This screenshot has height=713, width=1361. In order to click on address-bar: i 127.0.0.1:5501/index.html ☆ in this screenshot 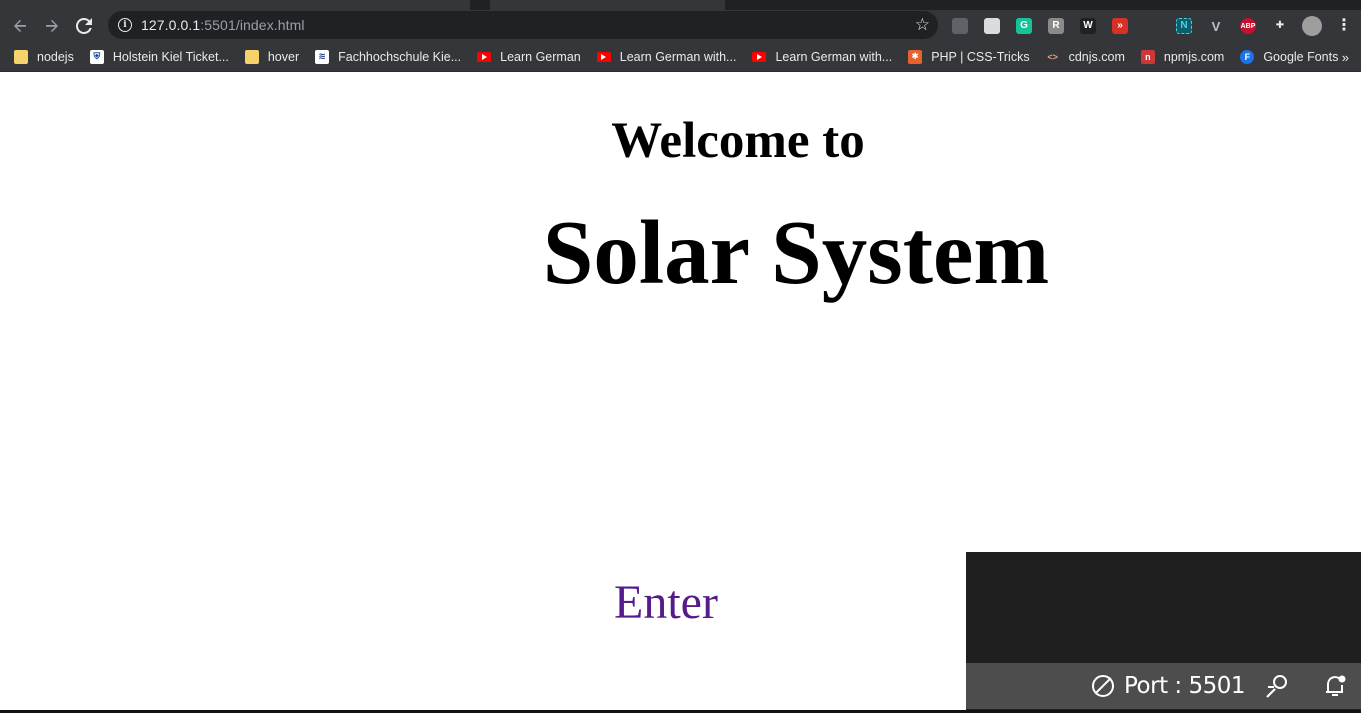, I will do `click(523, 25)`.